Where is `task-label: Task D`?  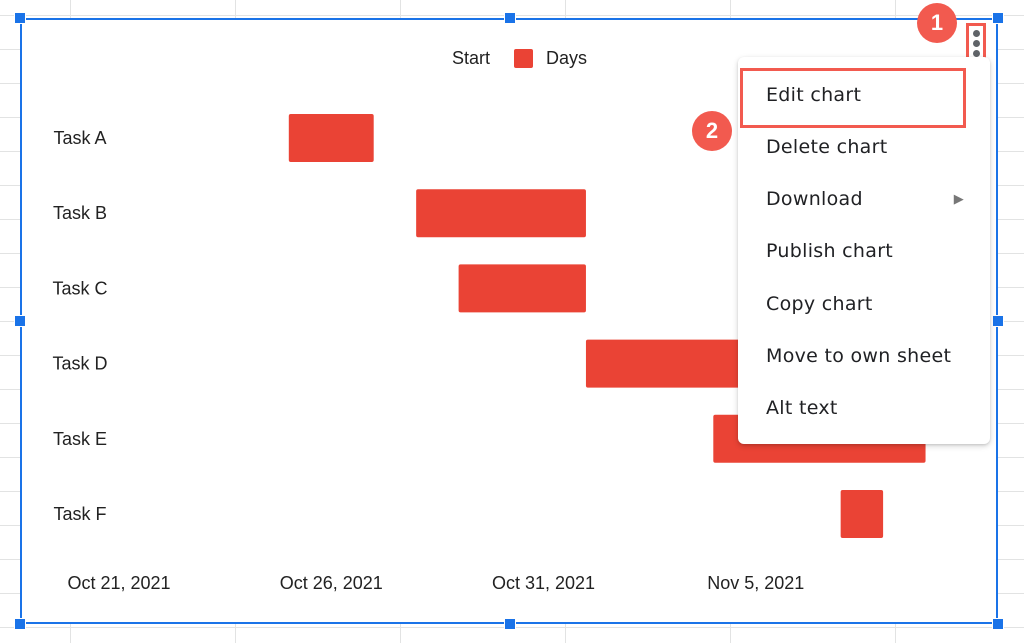
task-label: Task D is located at coordinates (79, 364).